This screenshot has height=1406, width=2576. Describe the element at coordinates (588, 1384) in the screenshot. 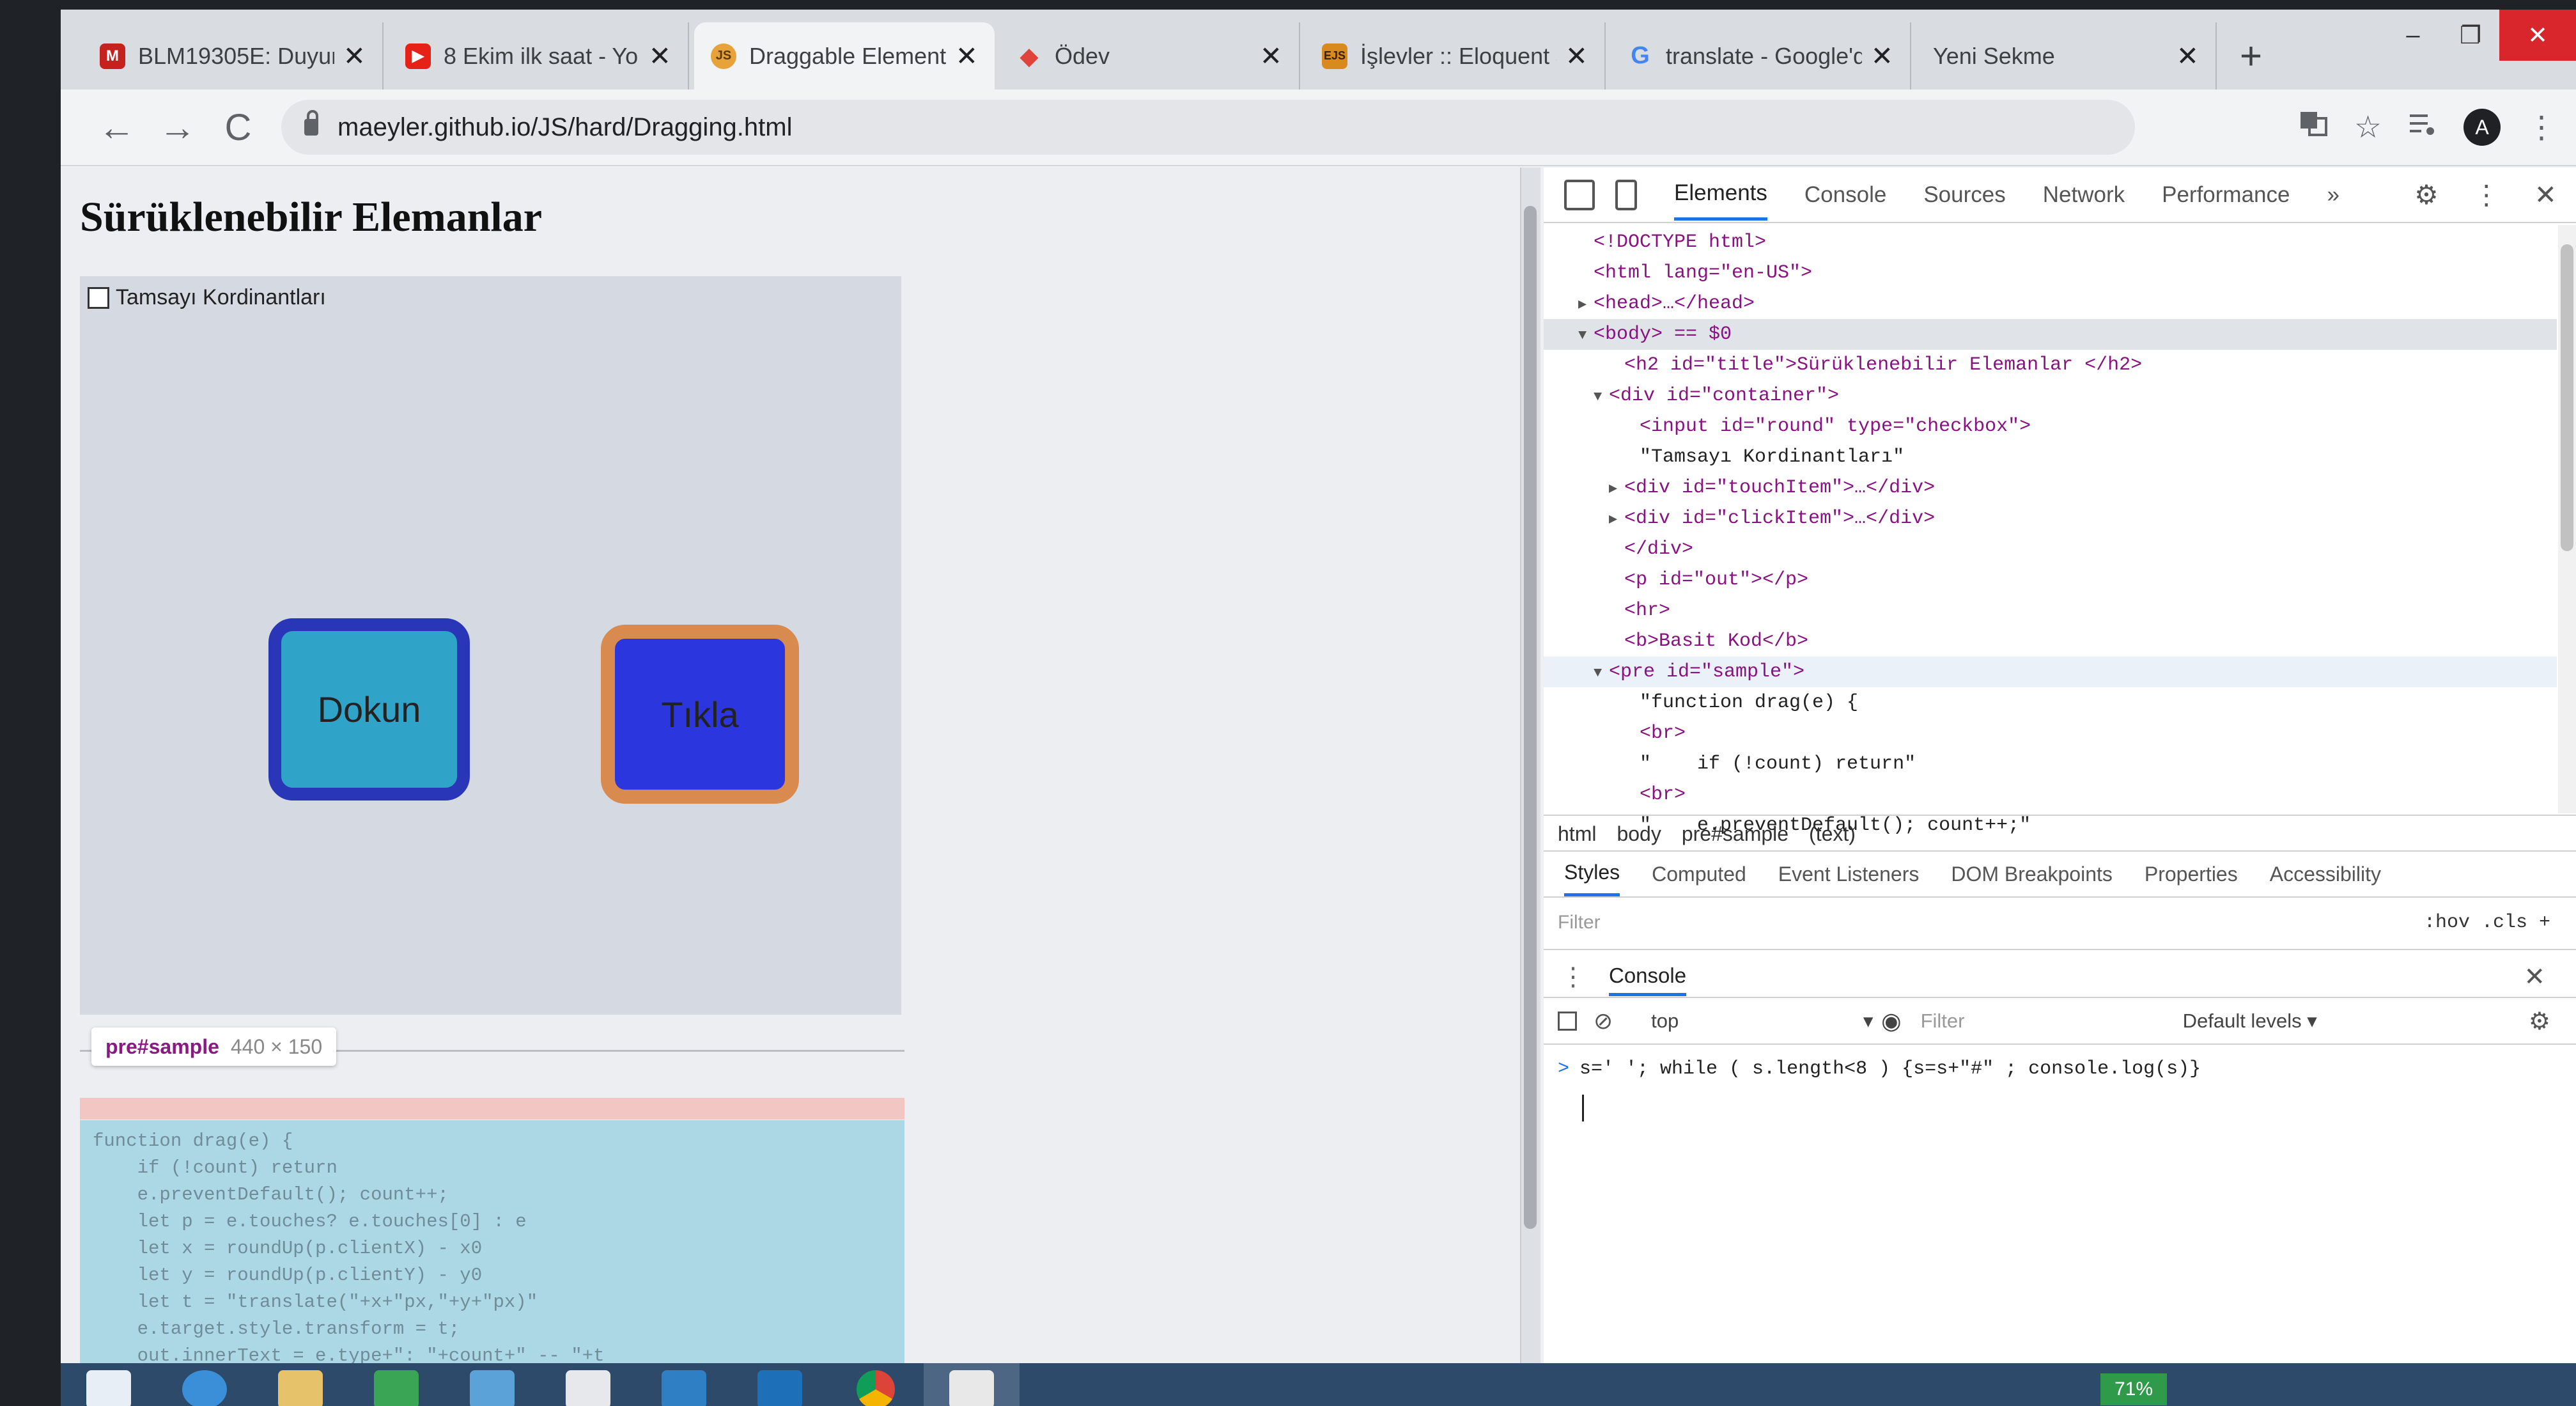

I see `home-icon` at that location.